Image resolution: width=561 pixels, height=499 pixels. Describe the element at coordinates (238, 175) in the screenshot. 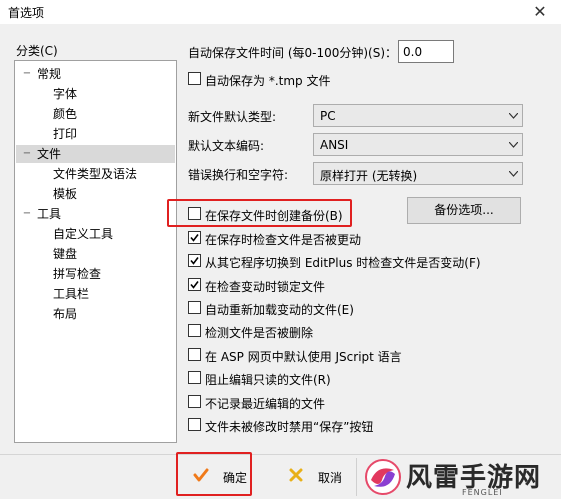

I see `wrap-whitespace-label: 错误换行和空字符:` at that location.